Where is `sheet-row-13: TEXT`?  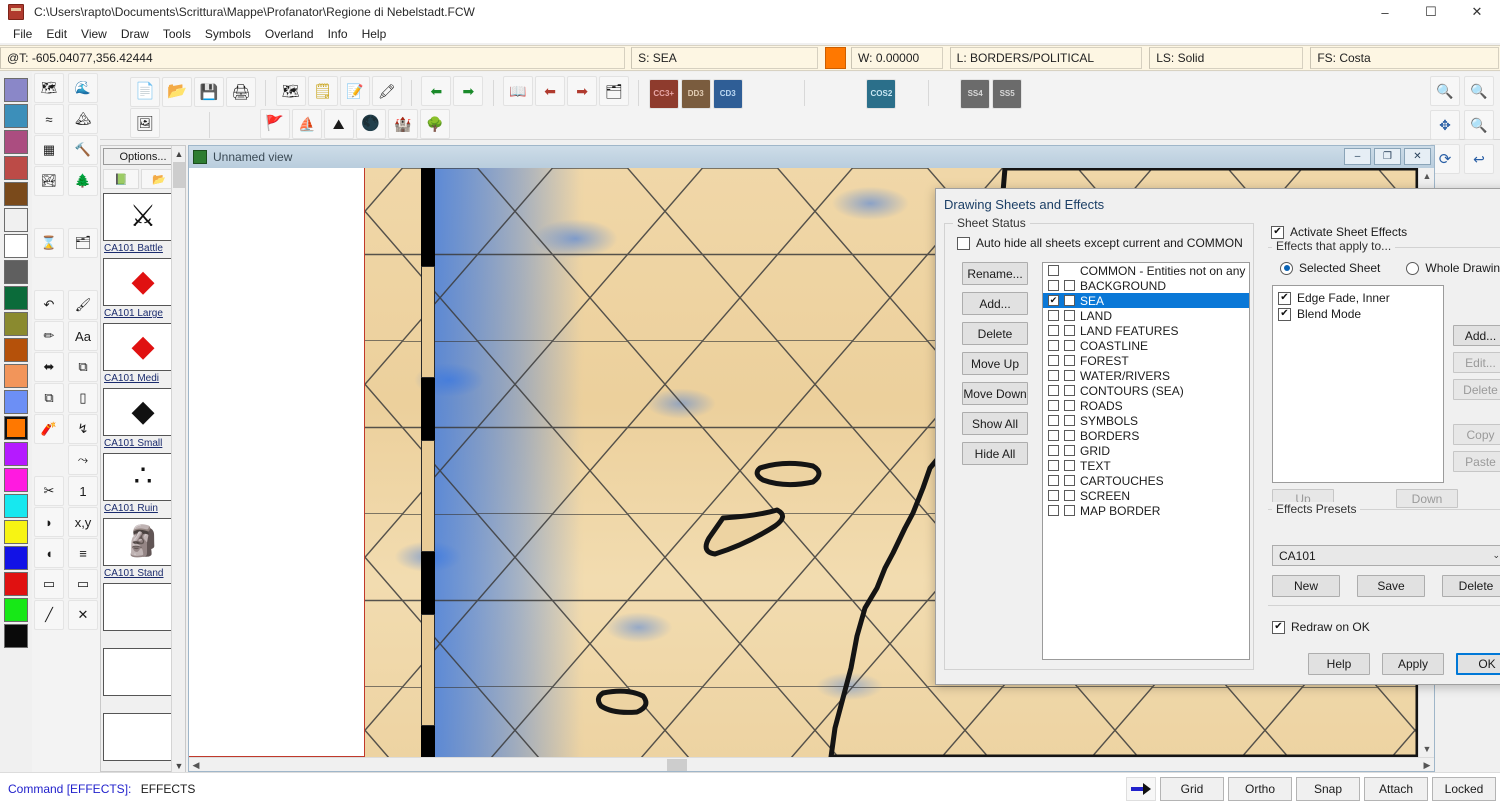
sheet-row-13: TEXT is located at coordinates (1146, 465).